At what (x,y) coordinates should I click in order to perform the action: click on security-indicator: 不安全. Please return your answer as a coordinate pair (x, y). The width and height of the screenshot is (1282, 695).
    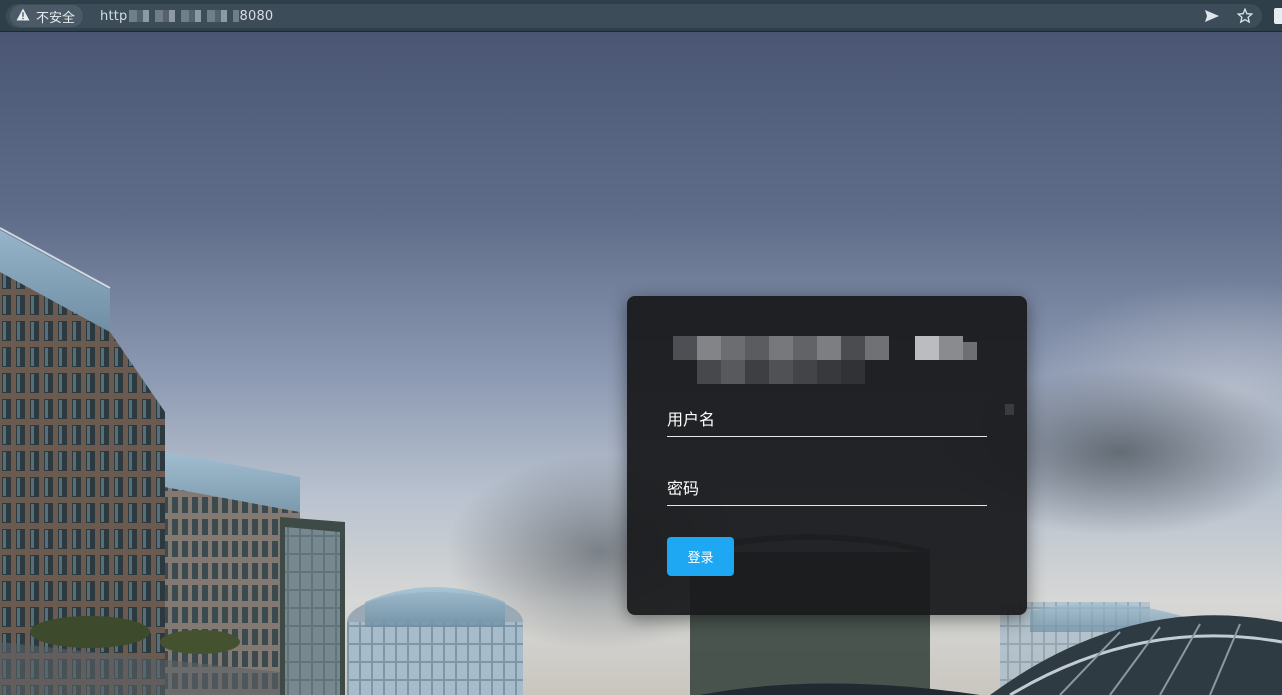
    Looking at the image, I should click on (47, 16).